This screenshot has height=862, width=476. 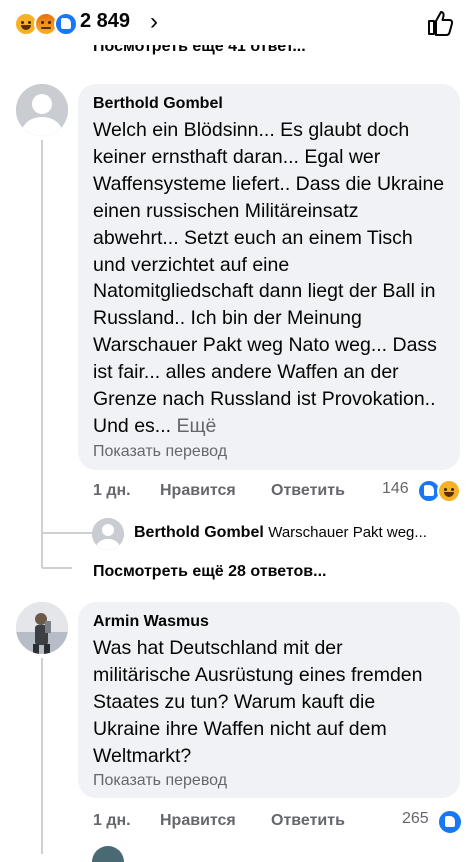 I want to click on reply-avatar, so click(x=108, y=534).